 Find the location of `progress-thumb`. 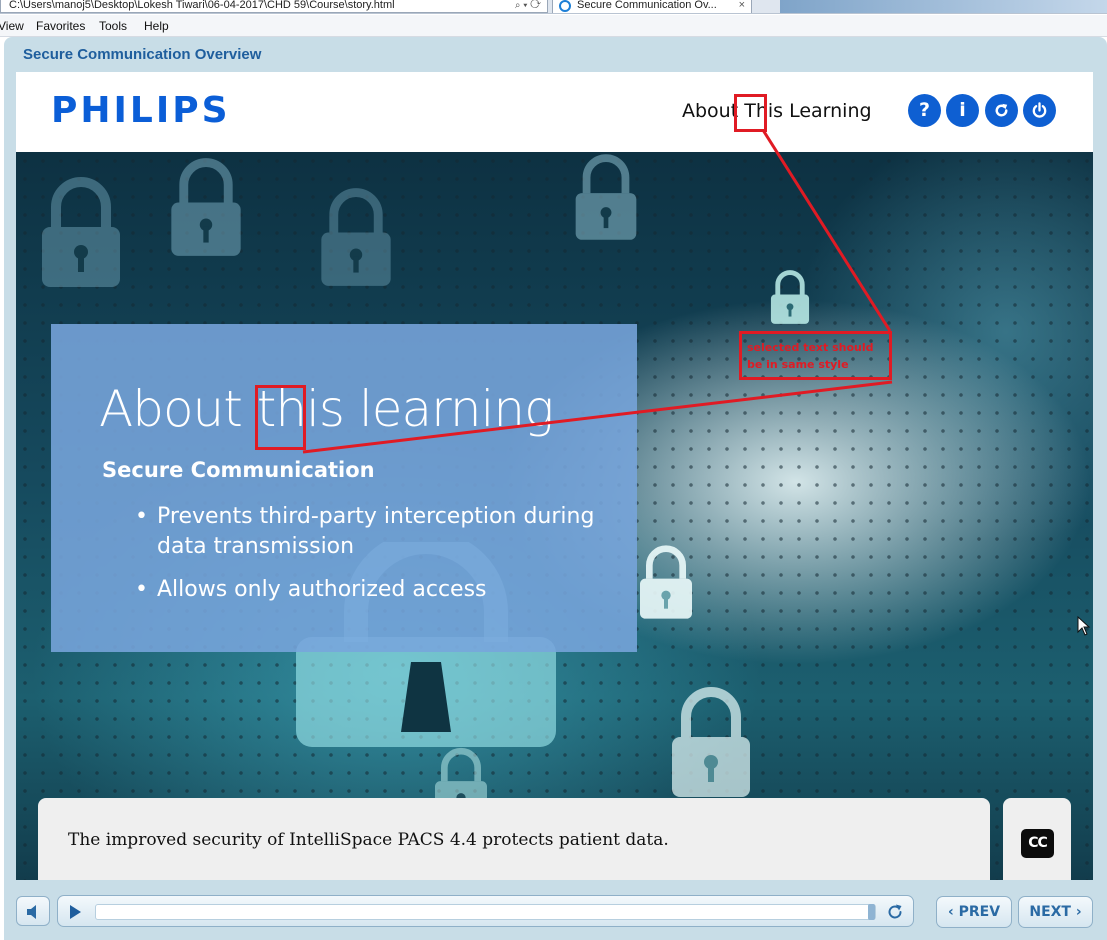

progress-thumb is located at coordinates (871, 912).